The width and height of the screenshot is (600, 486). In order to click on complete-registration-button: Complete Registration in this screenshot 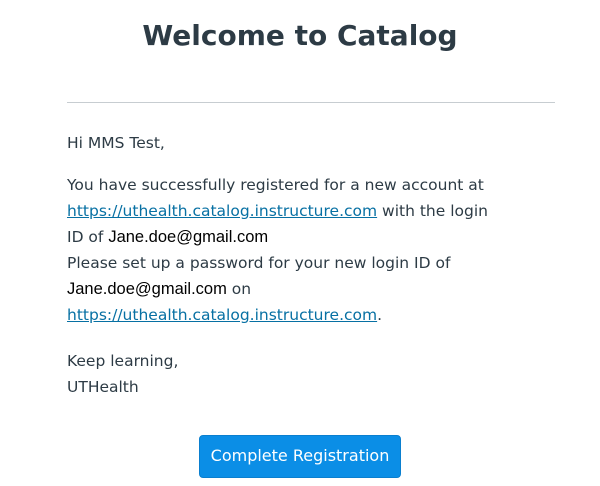, I will do `click(300, 456)`.